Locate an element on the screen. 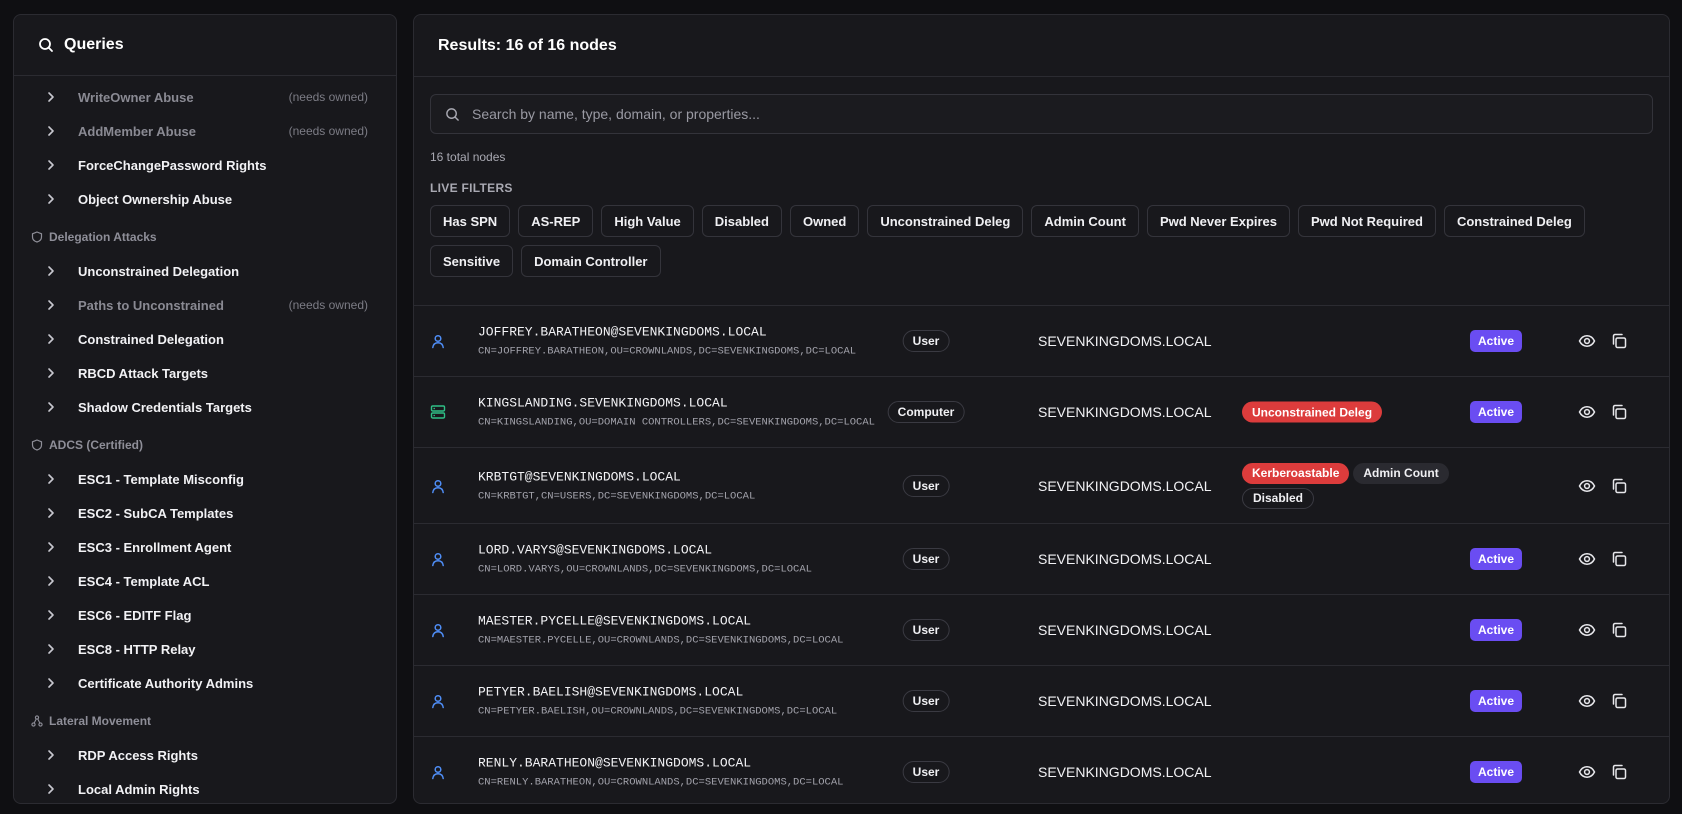 The width and height of the screenshot is (1682, 814). shield-icon is located at coordinates (37, 445).